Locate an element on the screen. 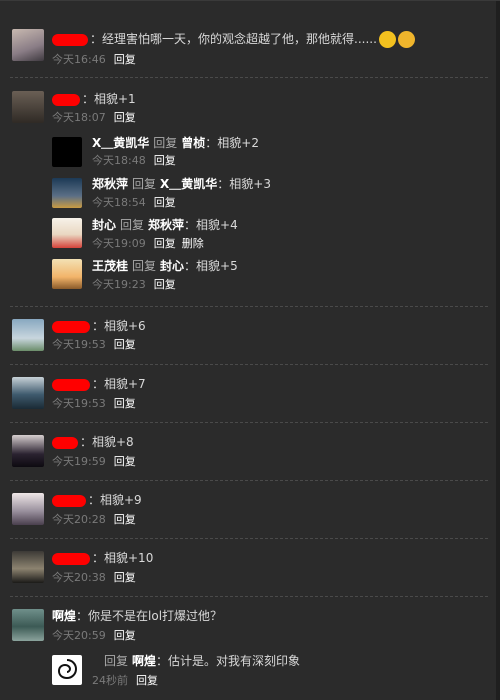 The height and width of the screenshot is (700, 500). reply-target: 郑秋萍 is located at coordinates (166, 225).